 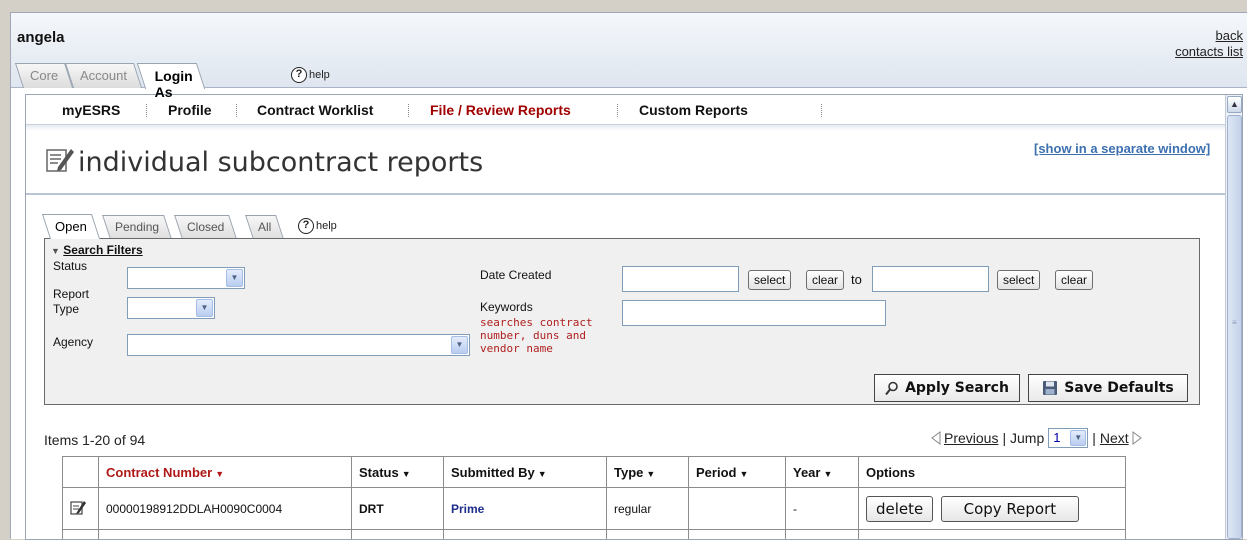 I want to click on cell-year: -, so click(x=822, y=509).